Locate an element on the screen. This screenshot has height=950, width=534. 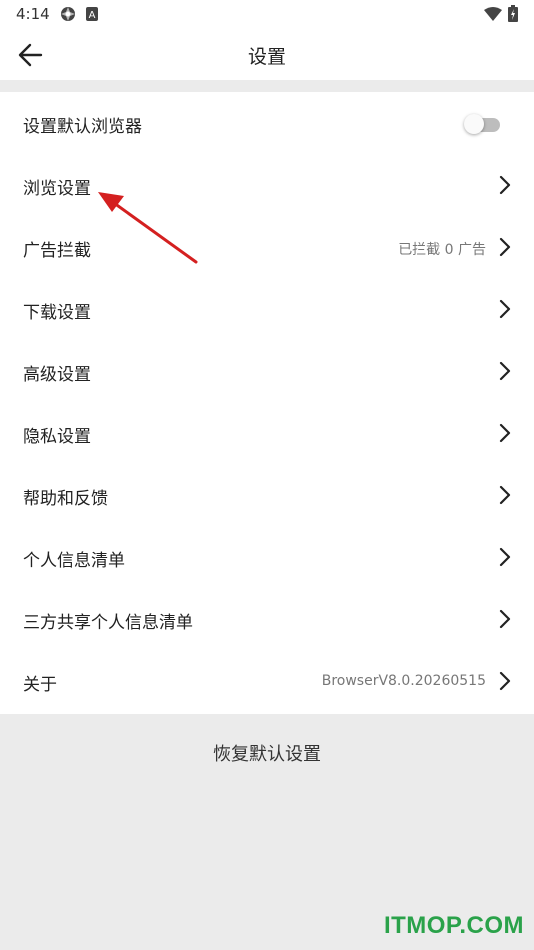
row-label: 浏览设置 is located at coordinates (57, 189).